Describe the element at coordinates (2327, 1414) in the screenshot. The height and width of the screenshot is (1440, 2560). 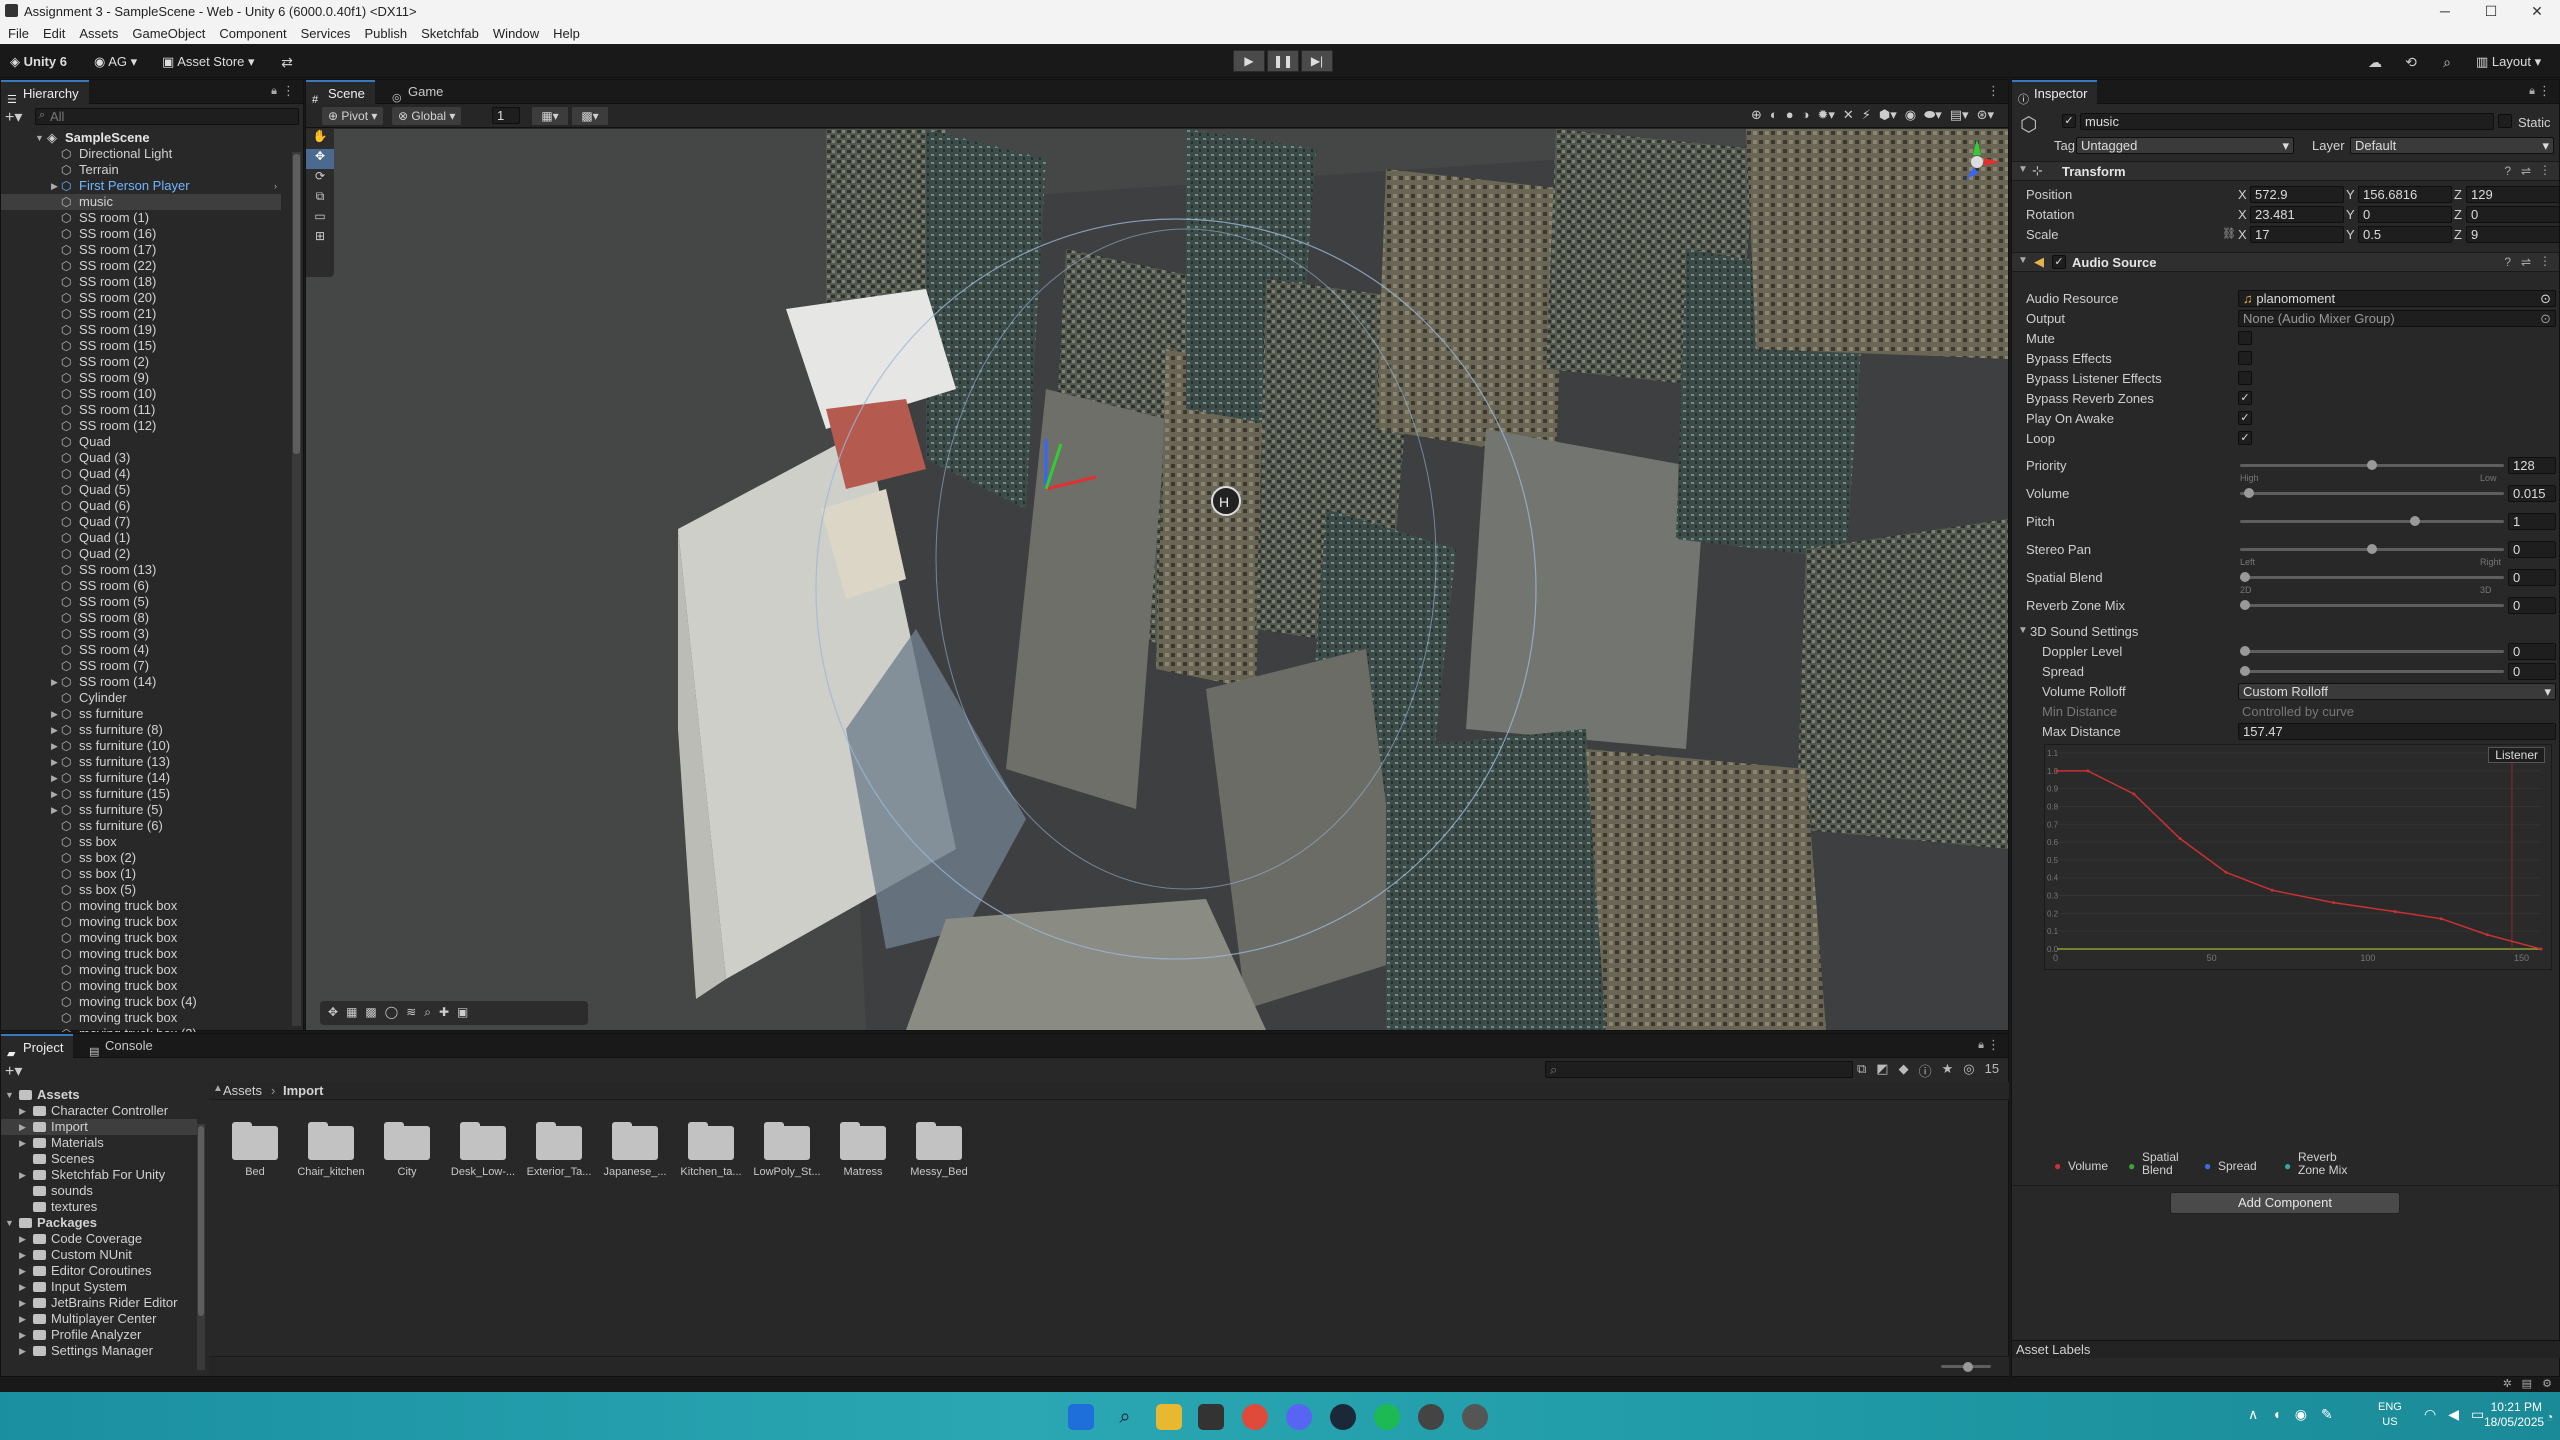
I see `pen-icon: ✎` at that location.